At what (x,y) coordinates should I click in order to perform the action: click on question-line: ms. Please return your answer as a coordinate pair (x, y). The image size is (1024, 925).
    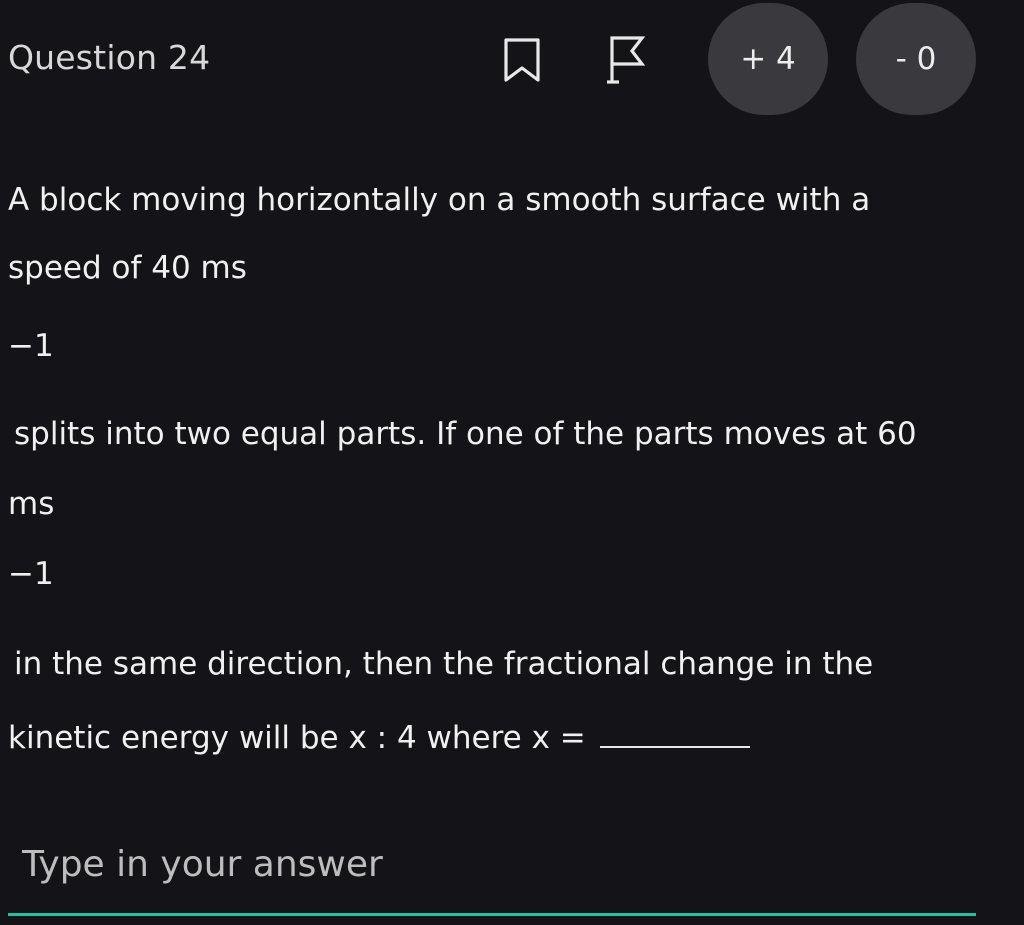
    Looking at the image, I should click on (31, 504).